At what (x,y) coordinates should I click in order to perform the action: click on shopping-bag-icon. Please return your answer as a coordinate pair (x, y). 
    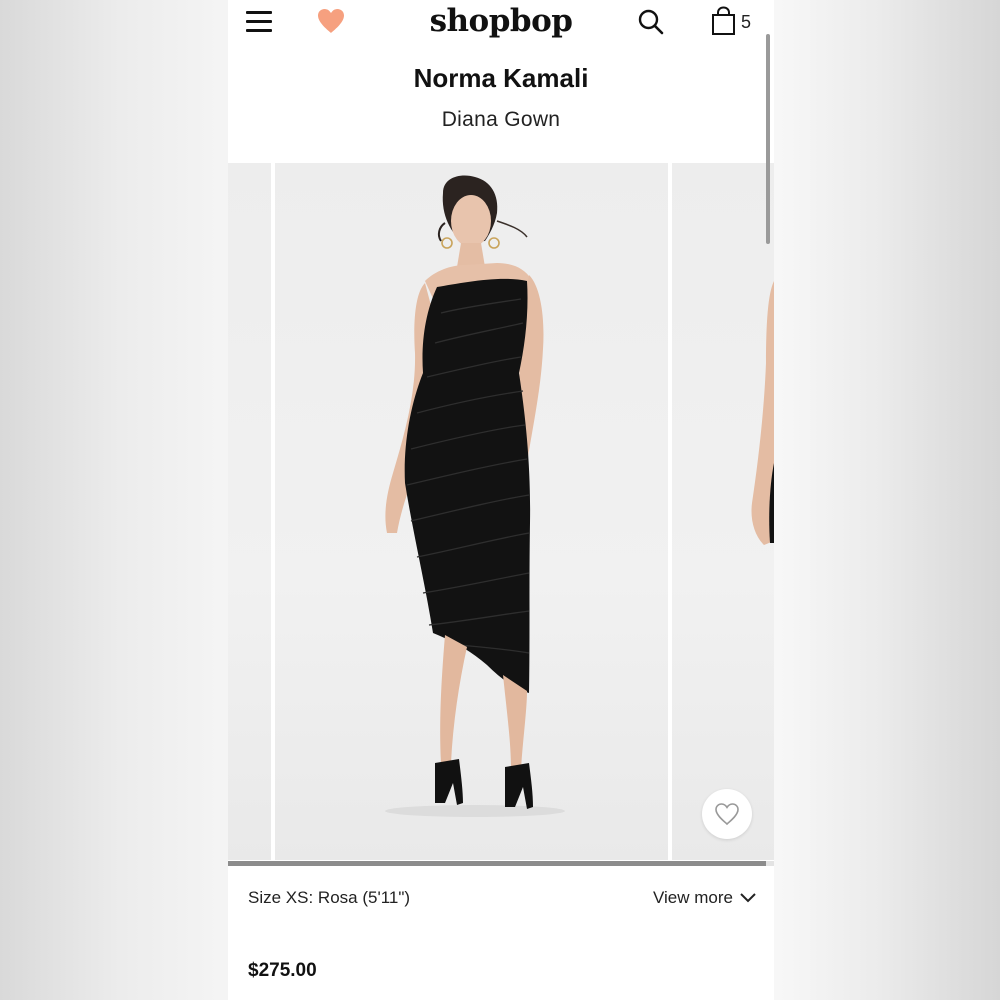
    Looking at the image, I should click on (723, 20).